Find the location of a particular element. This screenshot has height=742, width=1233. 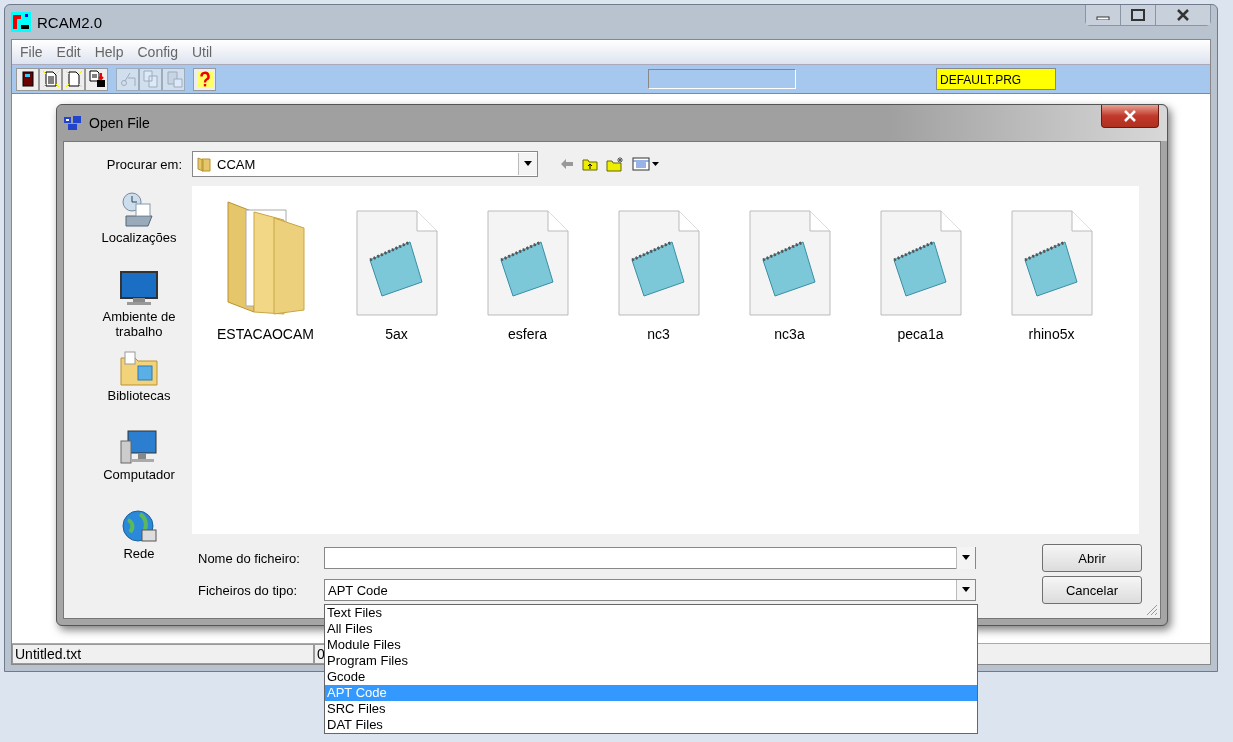

paste-icon is located at coordinates (173, 79).